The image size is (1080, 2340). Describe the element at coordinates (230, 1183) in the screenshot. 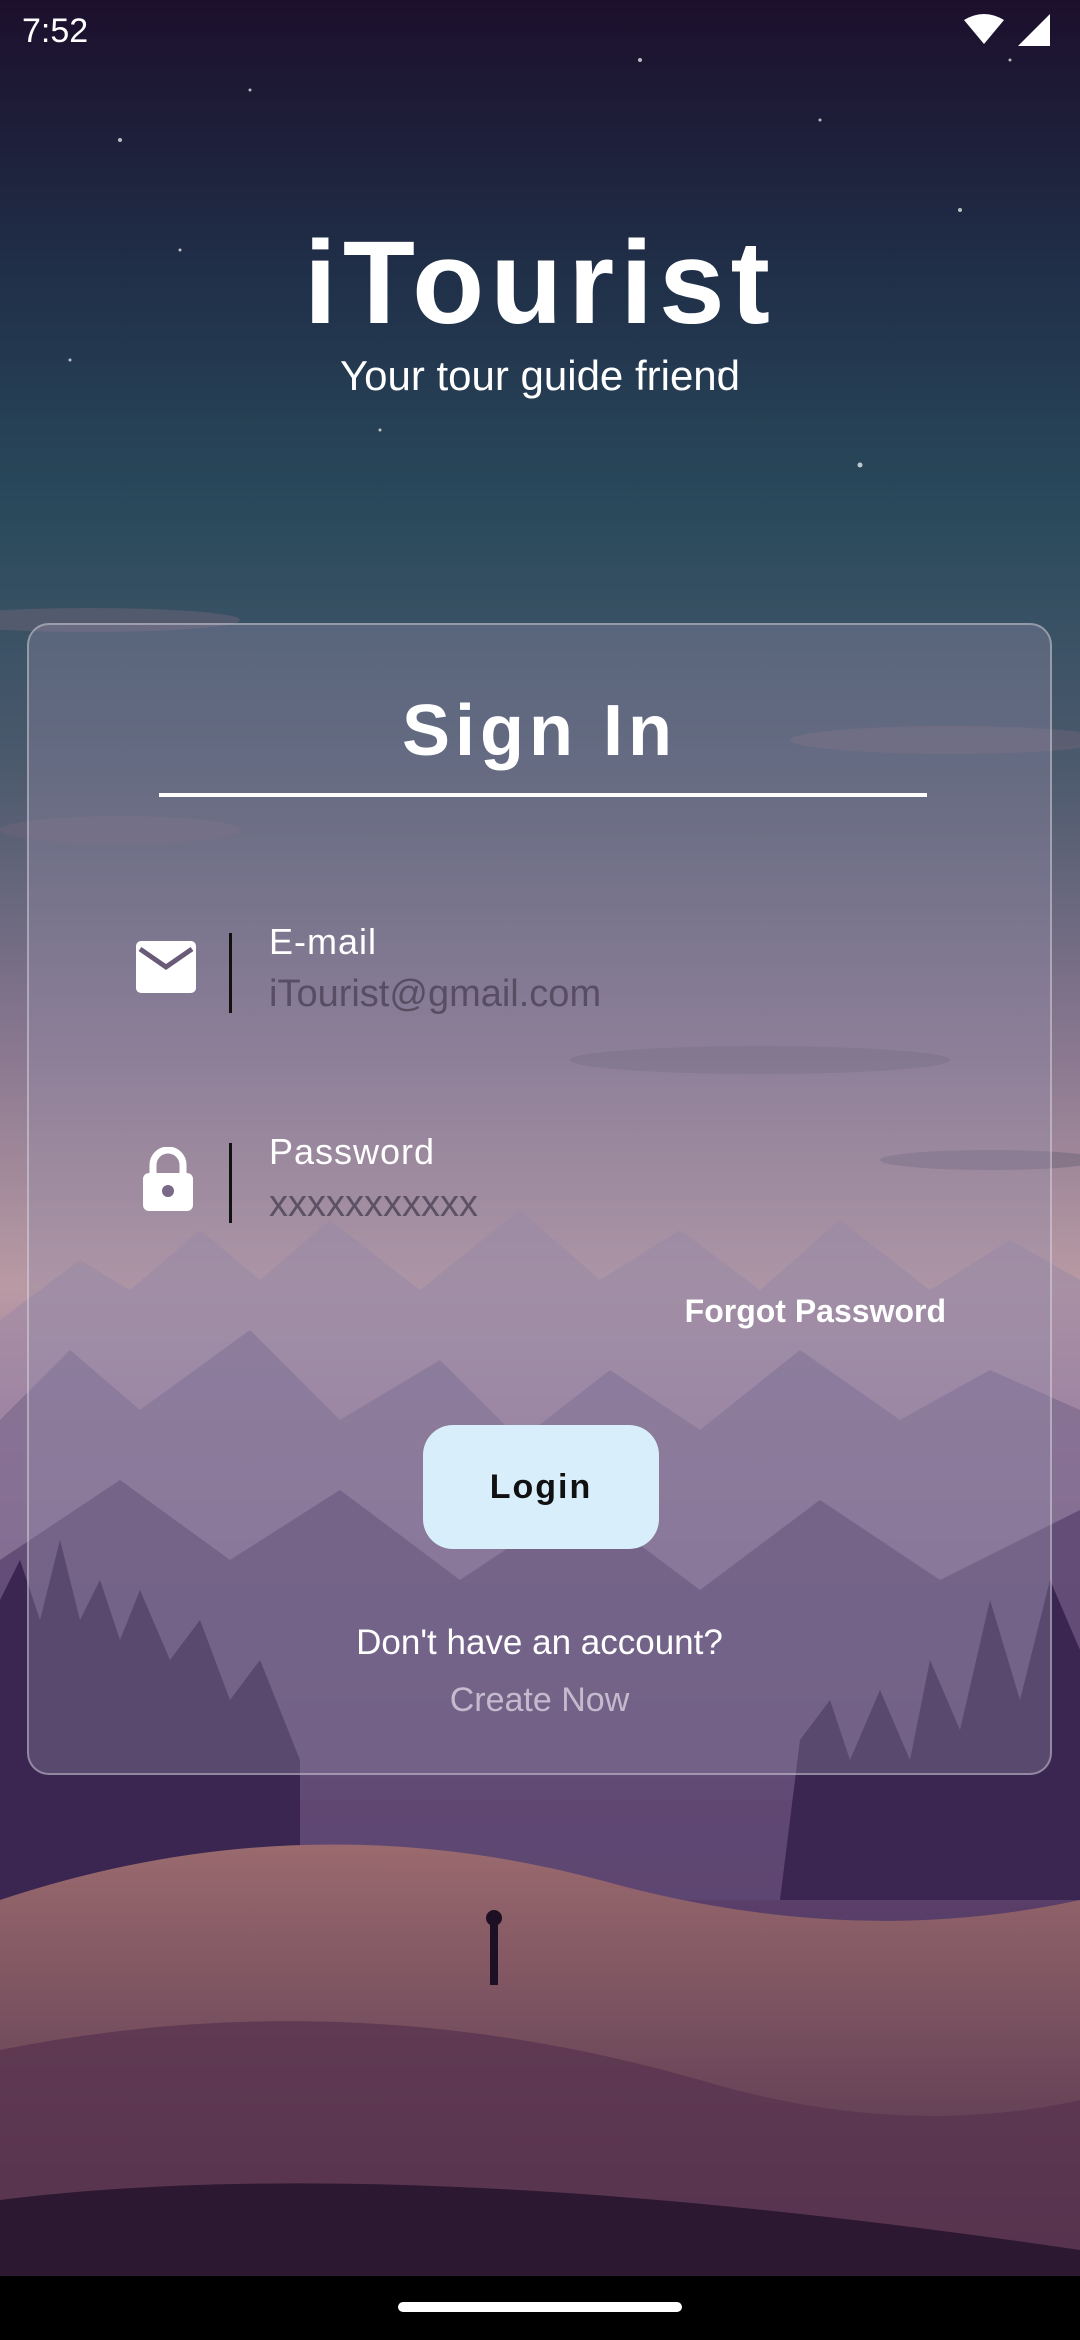

I see `password-divider` at that location.